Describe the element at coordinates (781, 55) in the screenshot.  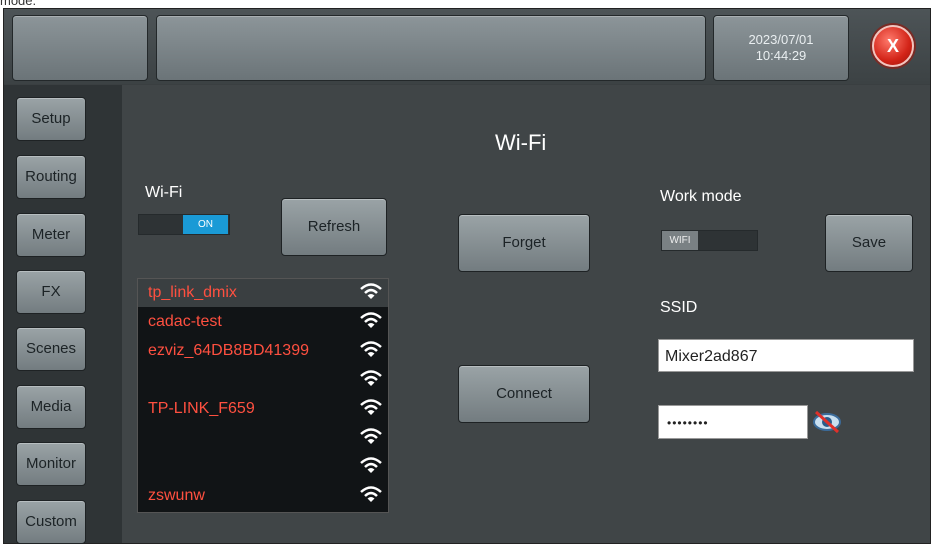
I see `time-text: 10:44:29` at that location.